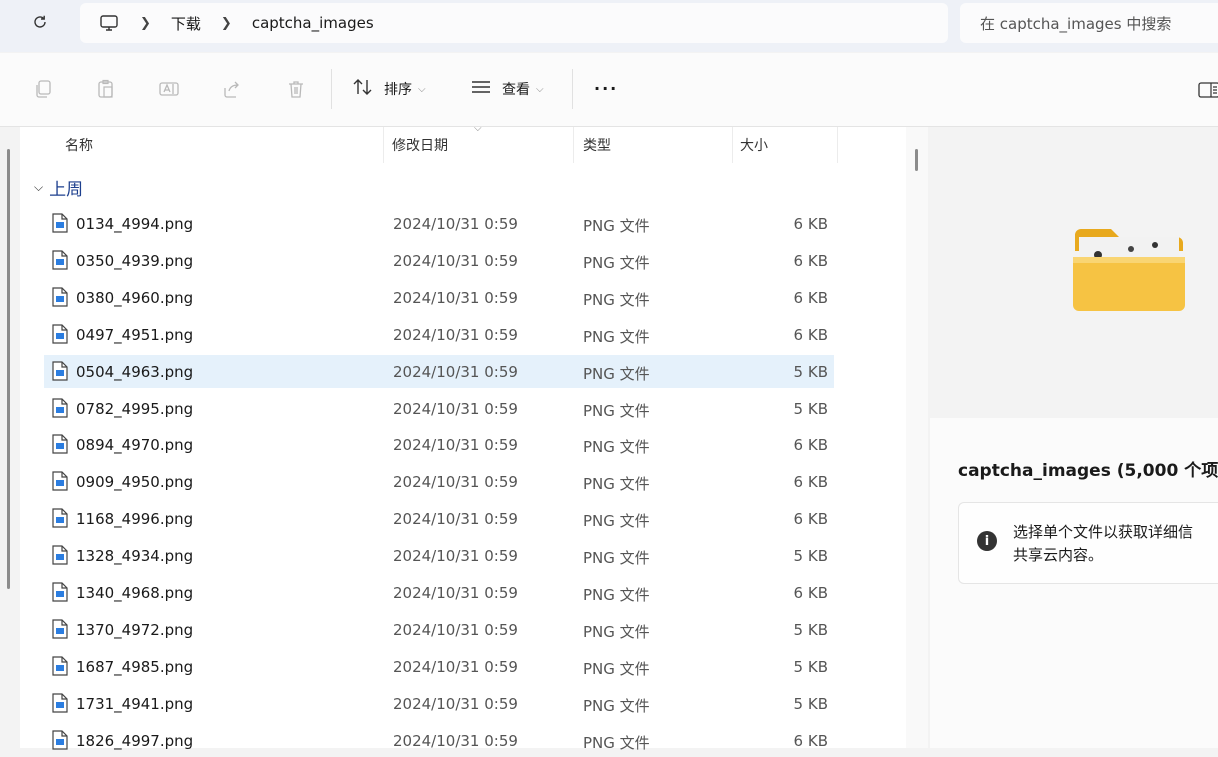 This screenshot has height=757, width=1218. Describe the element at coordinates (1207, 90) in the screenshot. I see `details-pane-icon` at that location.